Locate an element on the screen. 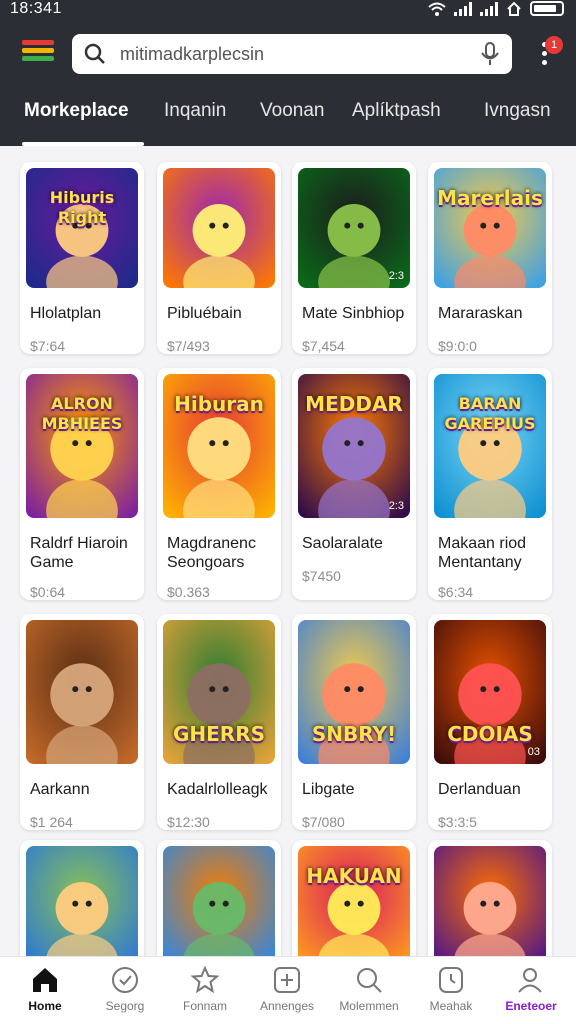  wifi-icon is located at coordinates (437, 9).